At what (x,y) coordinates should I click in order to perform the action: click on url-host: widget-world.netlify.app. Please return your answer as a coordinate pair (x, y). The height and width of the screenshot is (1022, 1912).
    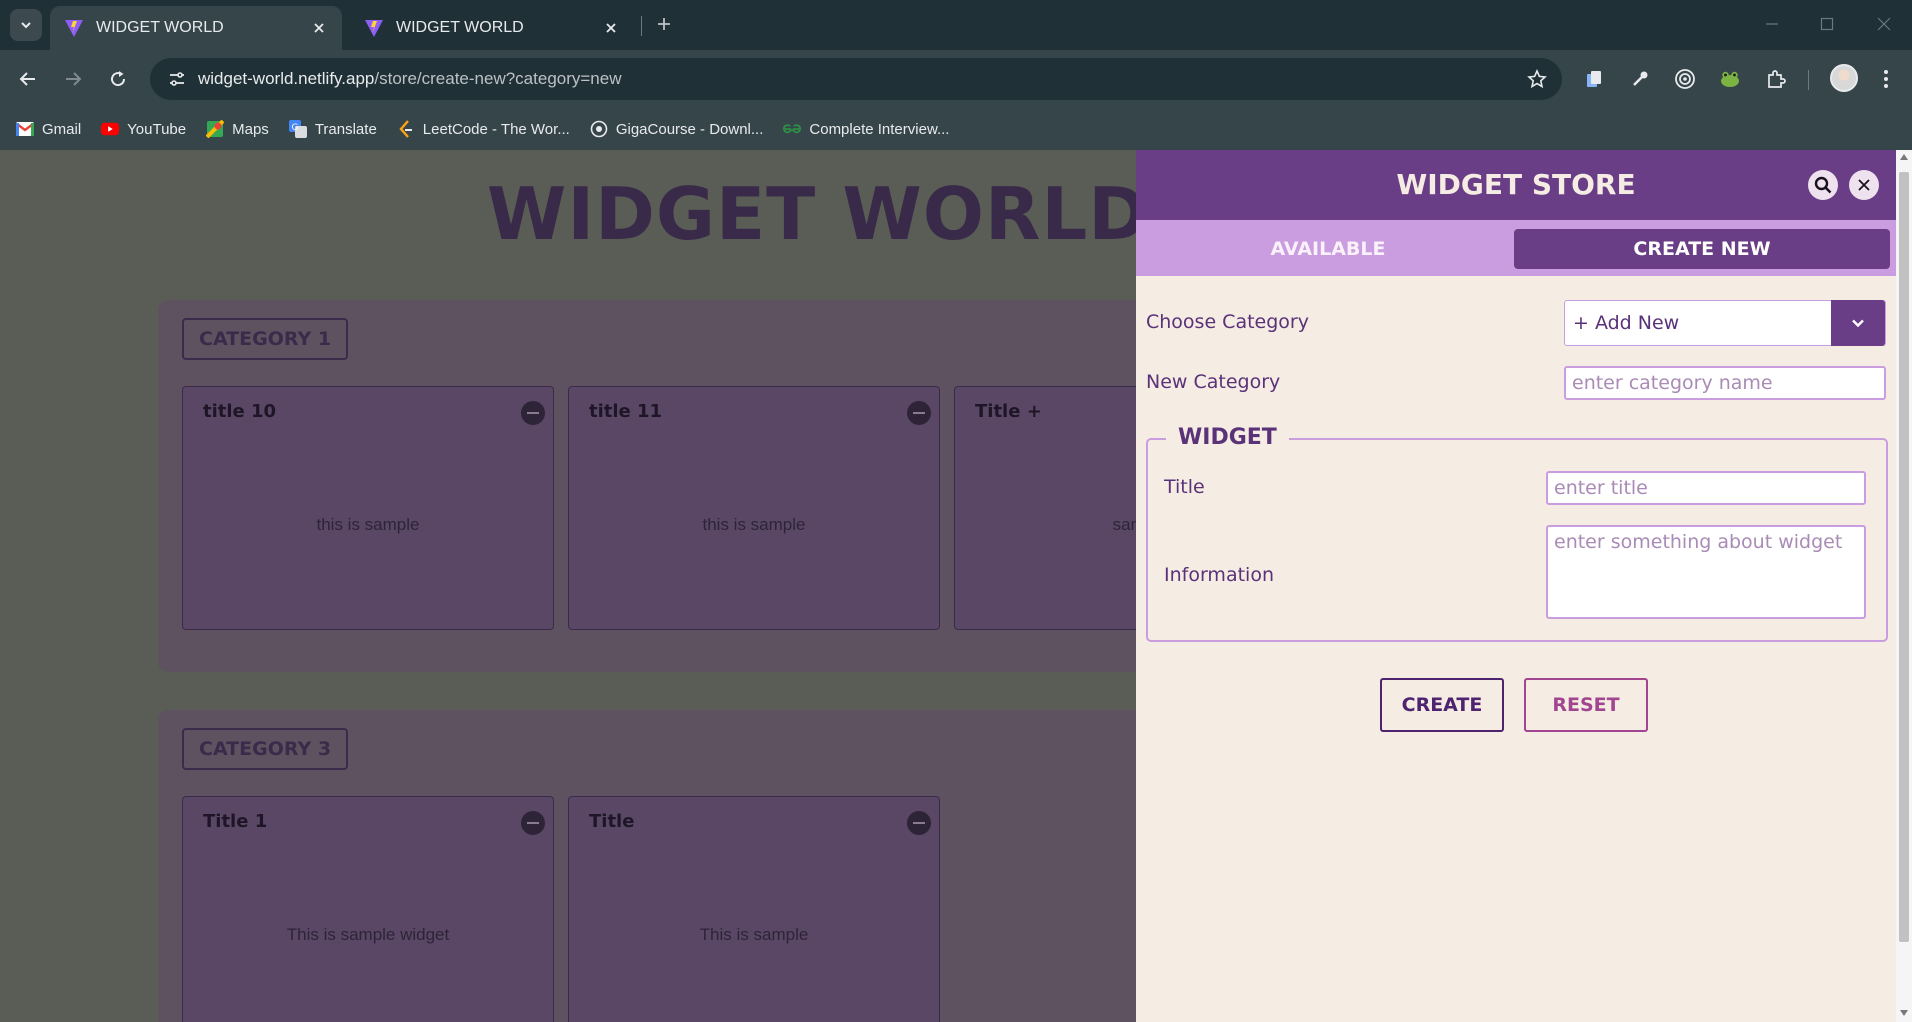
    Looking at the image, I should click on (286, 78).